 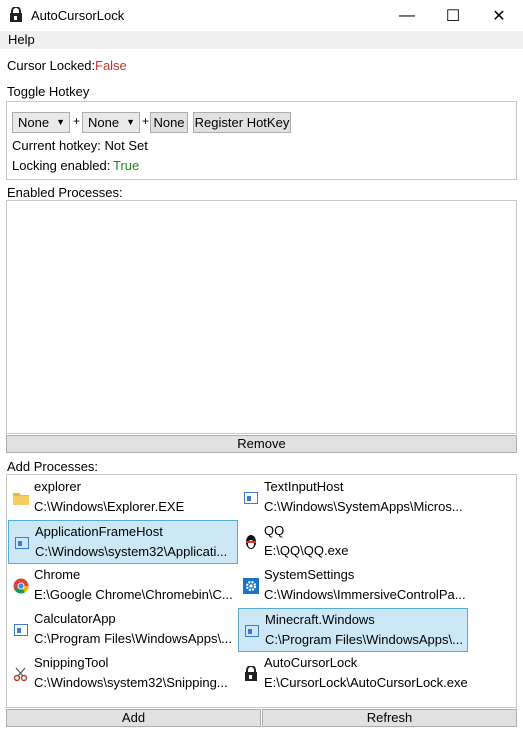 What do you see at coordinates (274, 530) in the screenshot?
I see `process-name: QQ` at bounding box center [274, 530].